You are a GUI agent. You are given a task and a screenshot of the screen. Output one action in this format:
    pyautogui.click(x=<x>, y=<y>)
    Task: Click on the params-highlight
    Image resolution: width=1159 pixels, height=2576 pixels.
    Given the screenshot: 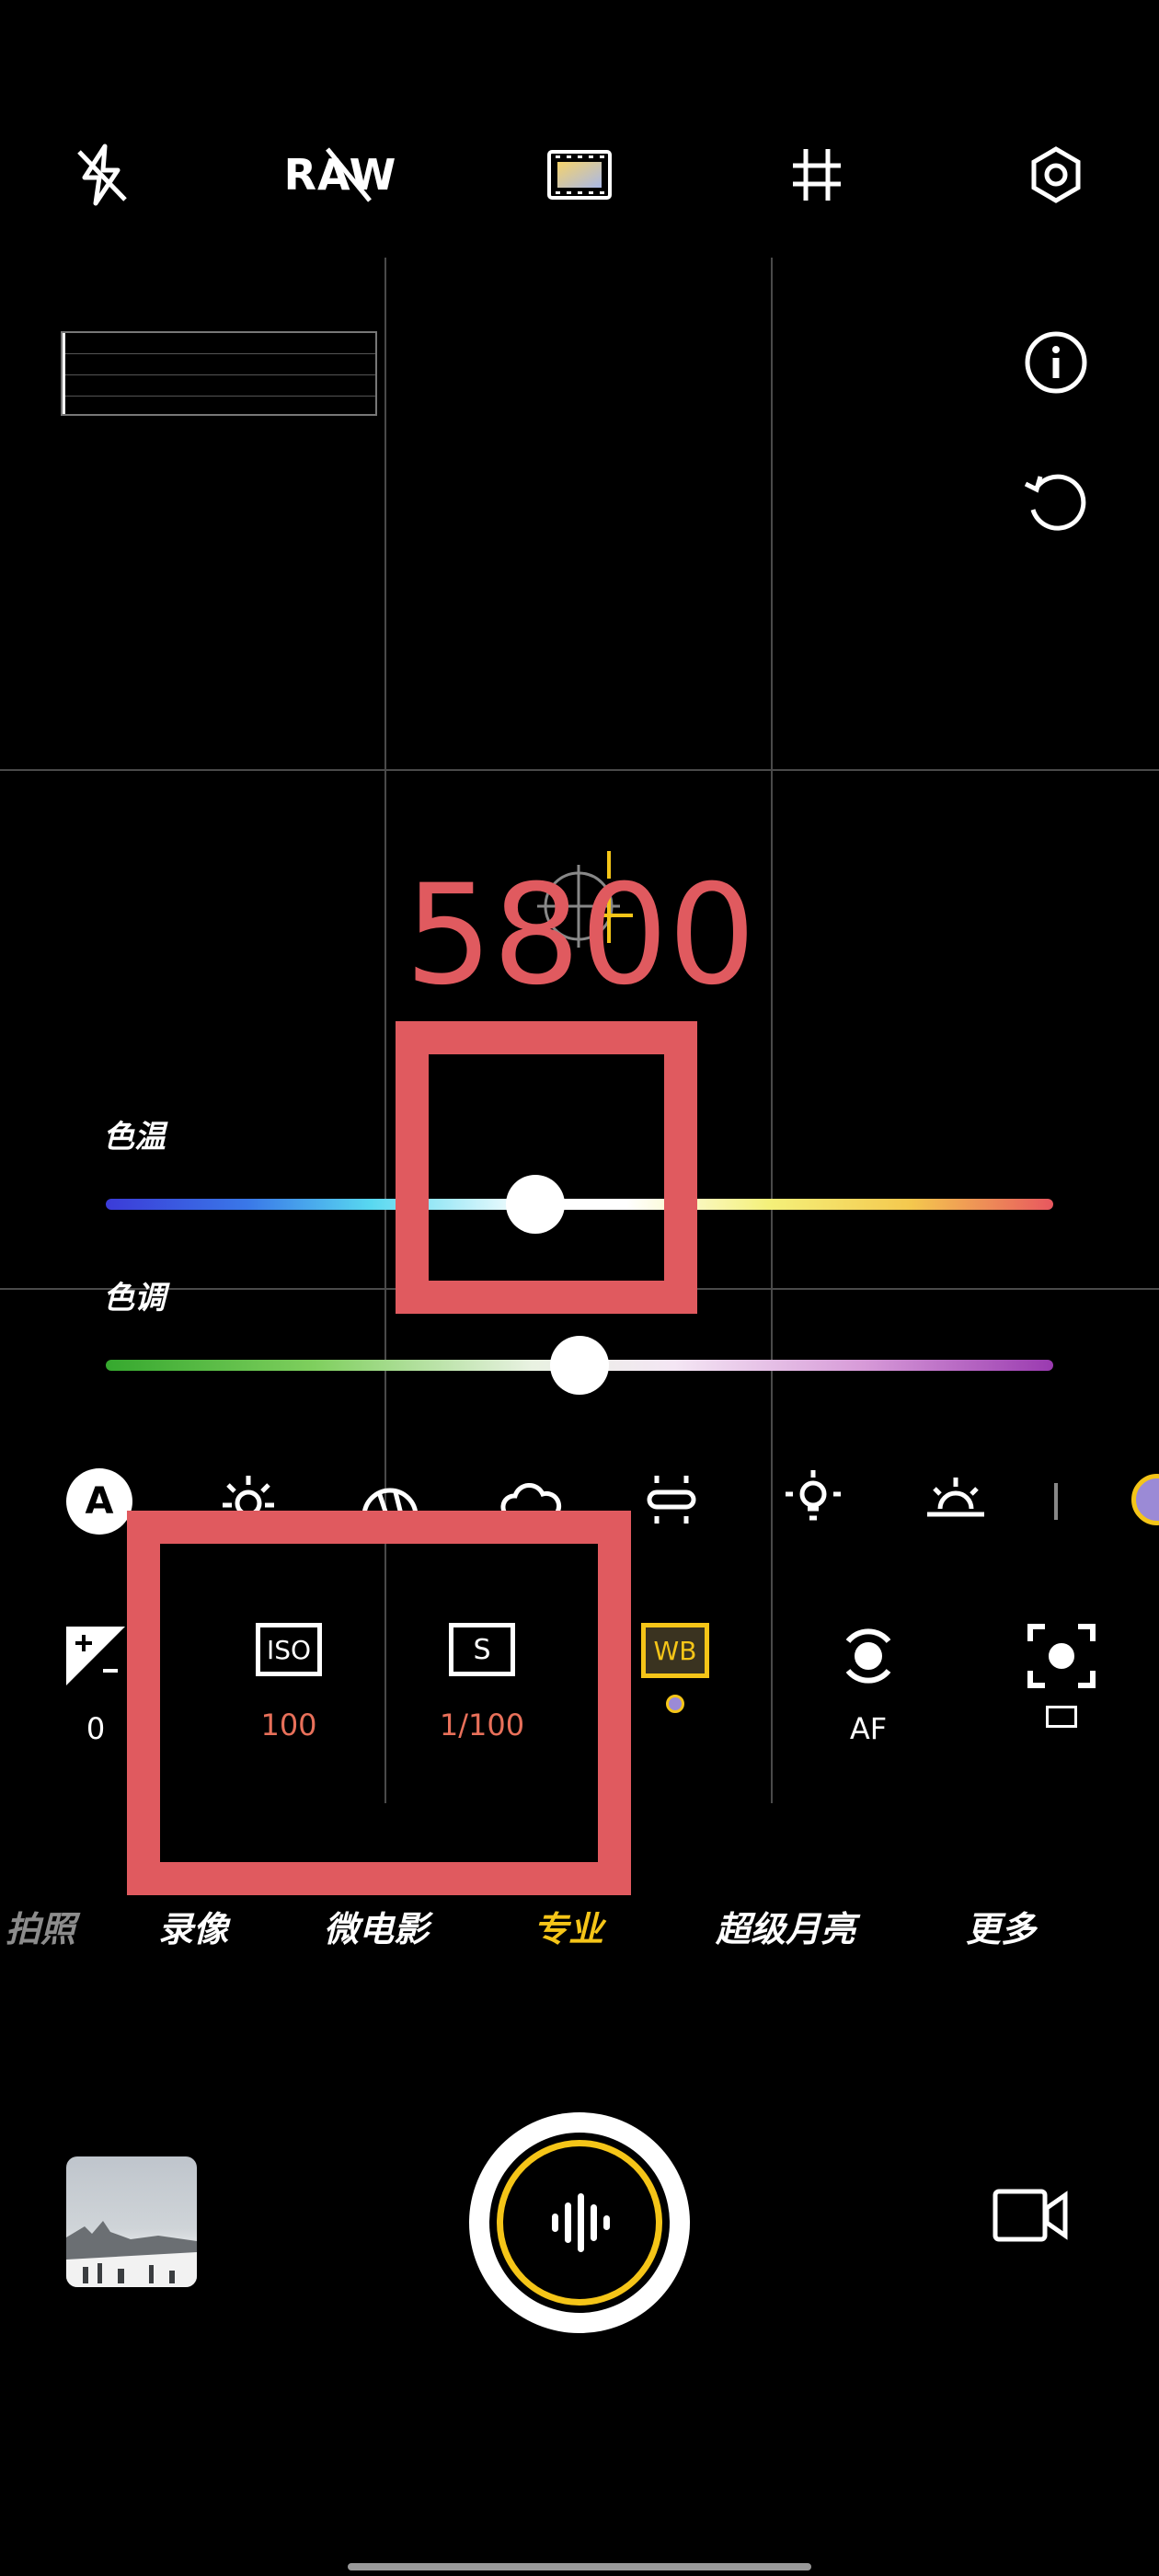 What is the action you would take?
    pyautogui.click(x=379, y=1703)
    